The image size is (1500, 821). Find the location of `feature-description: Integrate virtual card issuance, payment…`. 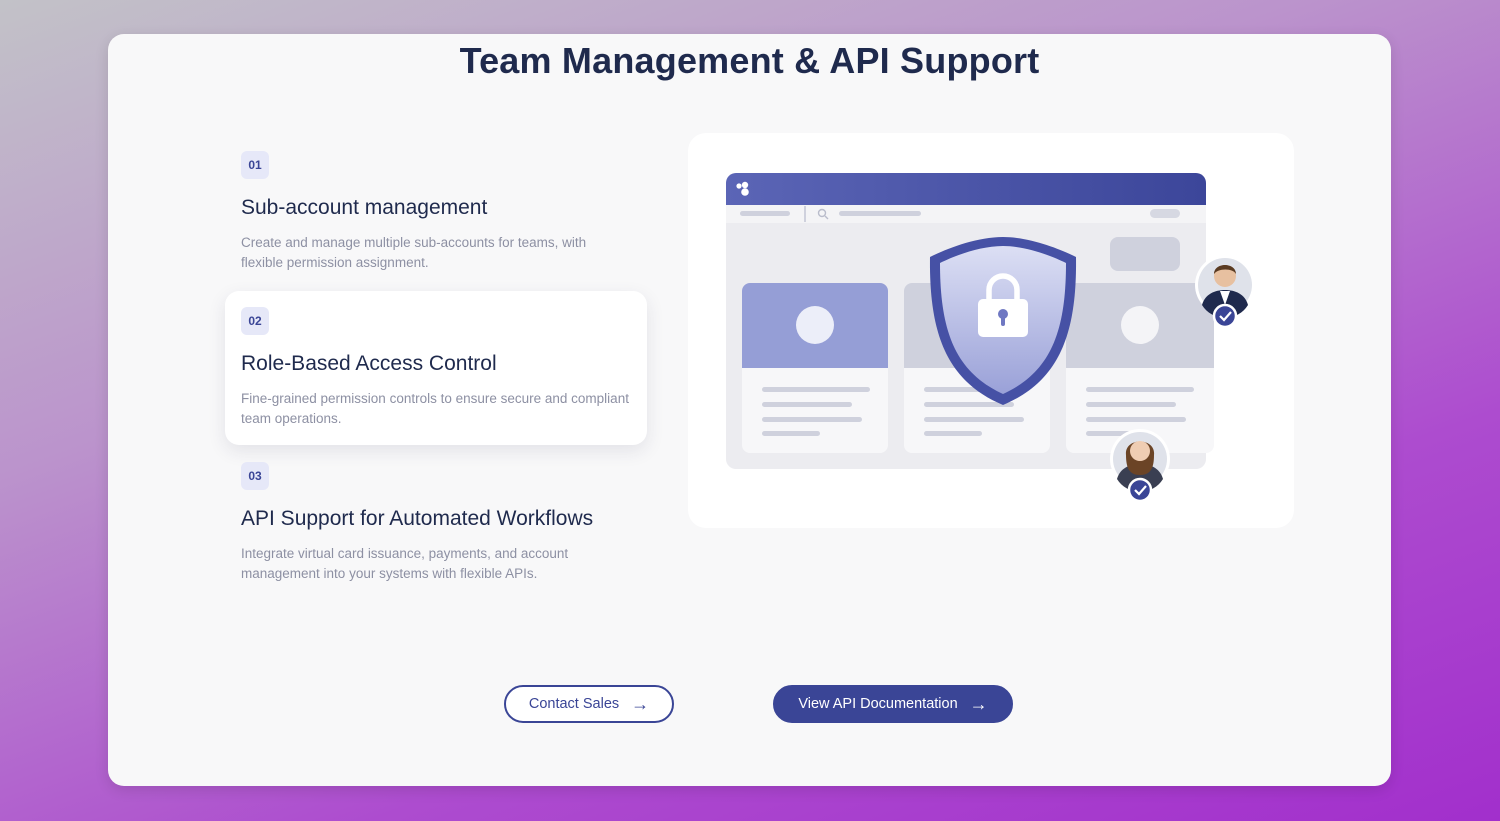

feature-description: Integrate virtual card issuance, payment… is located at coordinates (405, 563).